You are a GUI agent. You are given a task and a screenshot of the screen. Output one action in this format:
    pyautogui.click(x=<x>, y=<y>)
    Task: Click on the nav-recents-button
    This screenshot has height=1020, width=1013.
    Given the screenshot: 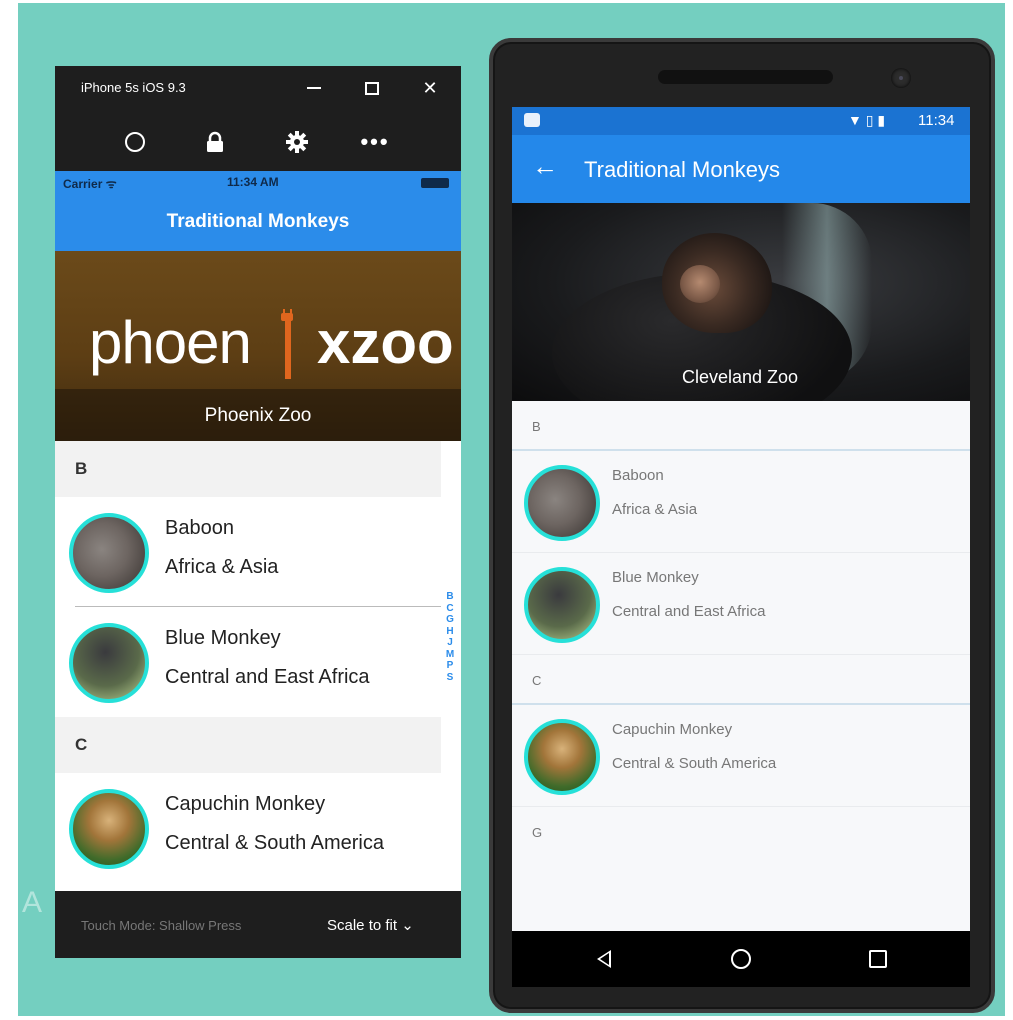 What is the action you would take?
    pyautogui.click(x=878, y=959)
    